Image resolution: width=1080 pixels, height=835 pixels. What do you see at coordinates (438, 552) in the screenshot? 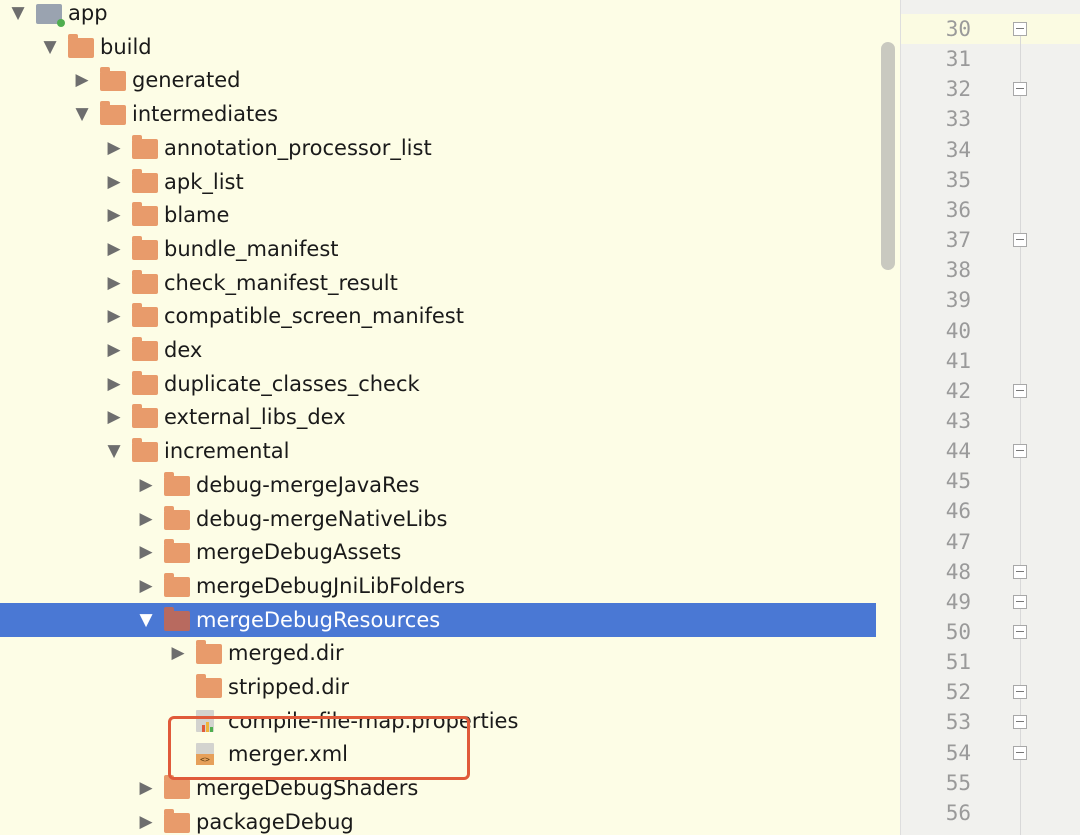
I see `tree-row: ▶ mergeDebugAssets` at bounding box center [438, 552].